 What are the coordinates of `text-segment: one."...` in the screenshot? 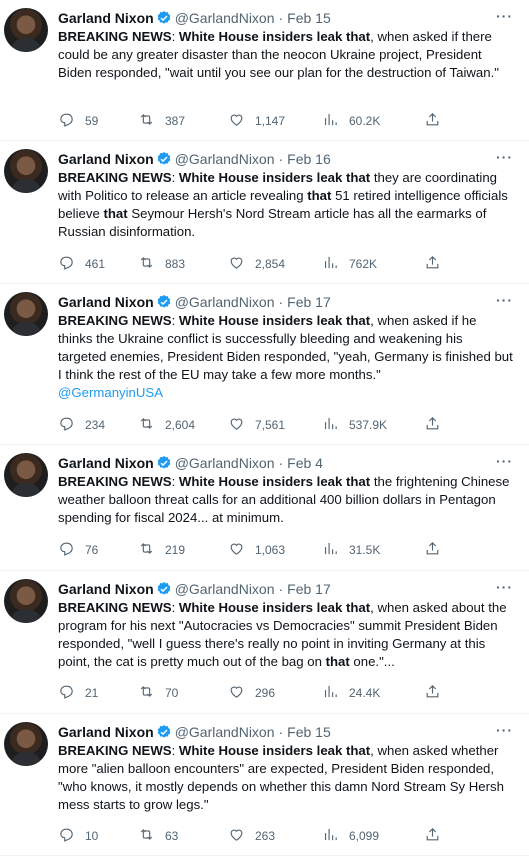 It's located at (372, 661).